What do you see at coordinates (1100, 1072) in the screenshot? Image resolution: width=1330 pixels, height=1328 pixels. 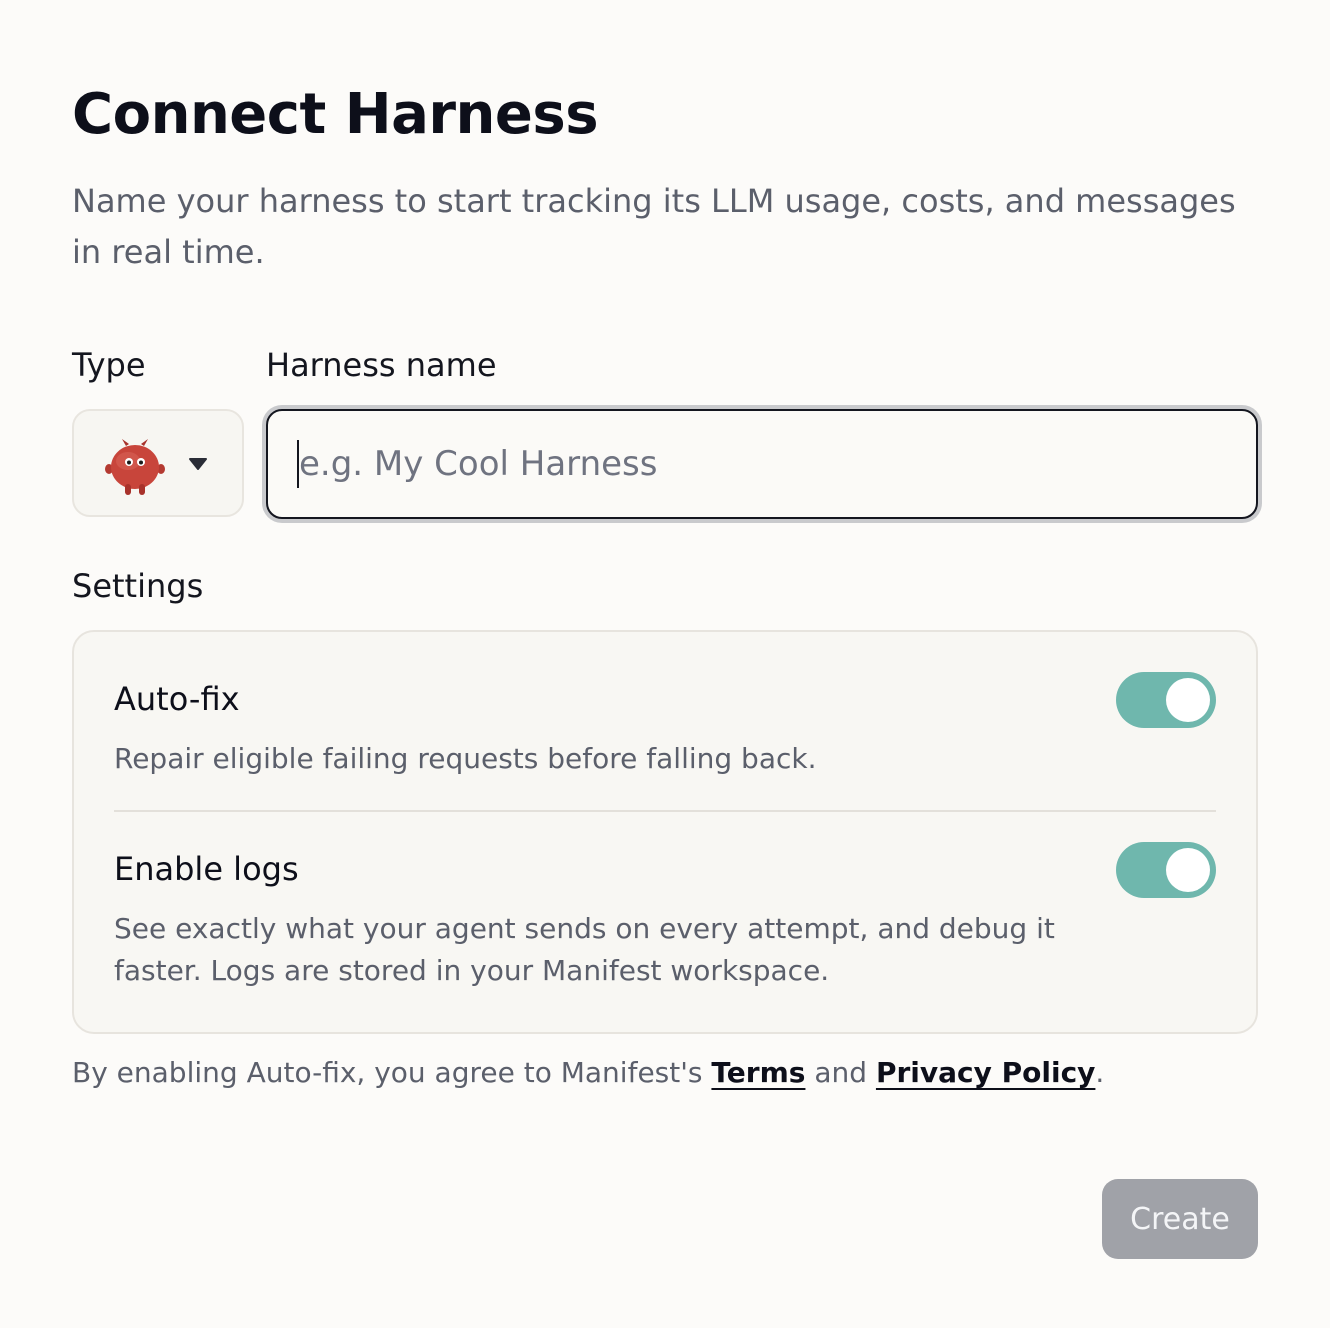 I see `legal-suffix: .` at bounding box center [1100, 1072].